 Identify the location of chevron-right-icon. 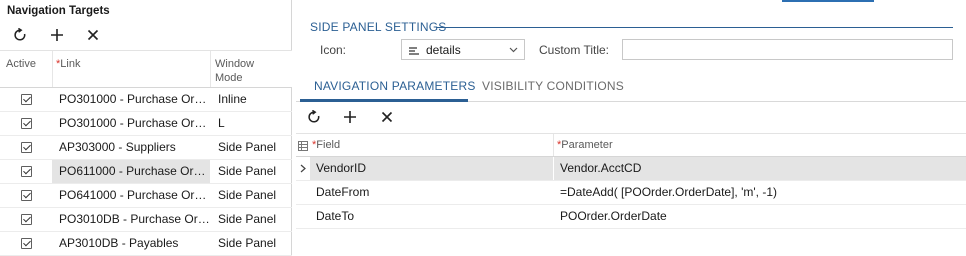
(303, 168).